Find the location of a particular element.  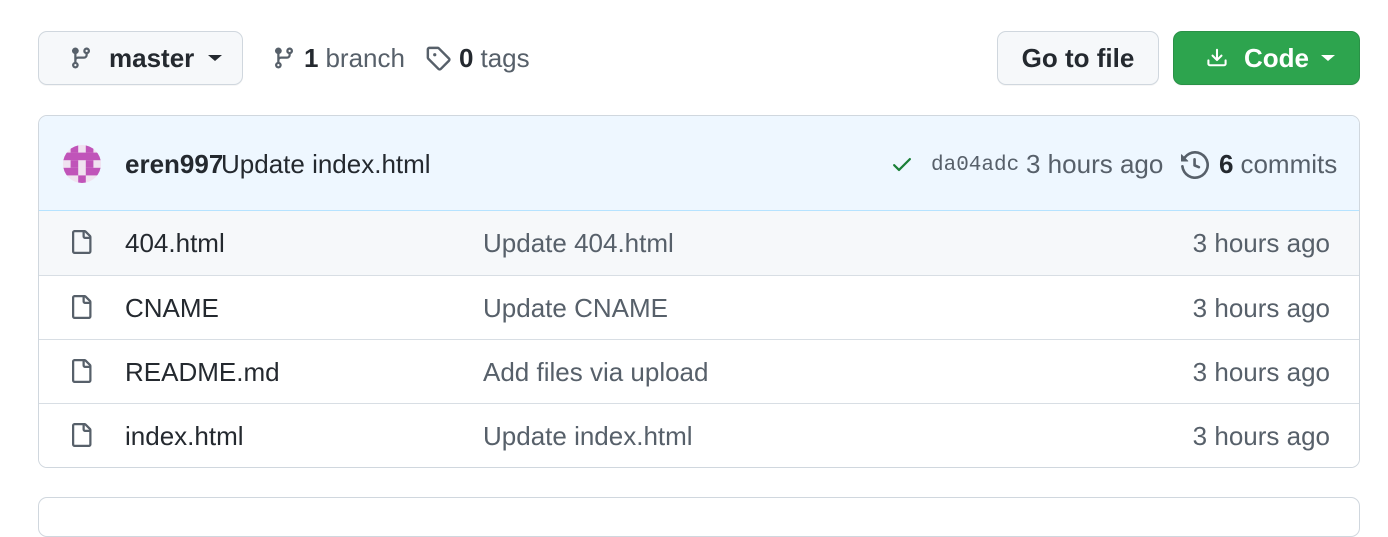

branch-count: 1 is located at coordinates (311, 57).